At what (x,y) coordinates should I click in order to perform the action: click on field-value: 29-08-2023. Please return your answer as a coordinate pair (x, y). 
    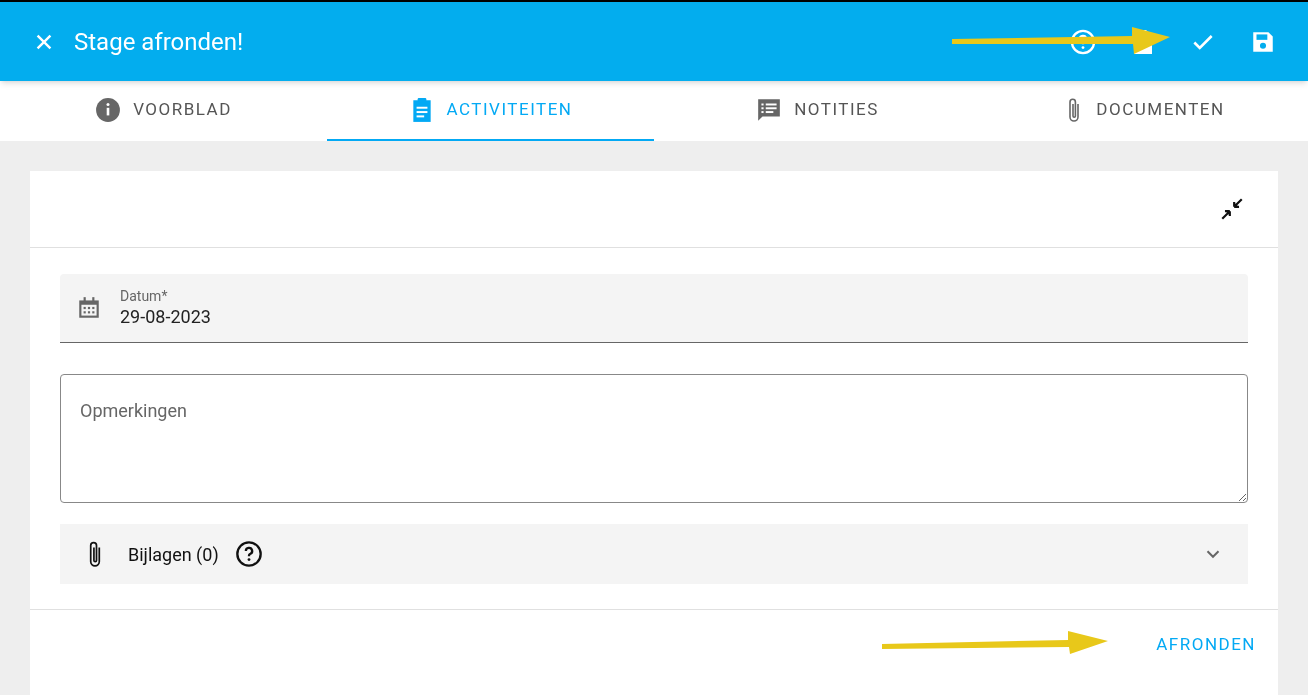
    Looking at the image, I should click on (165, 317).